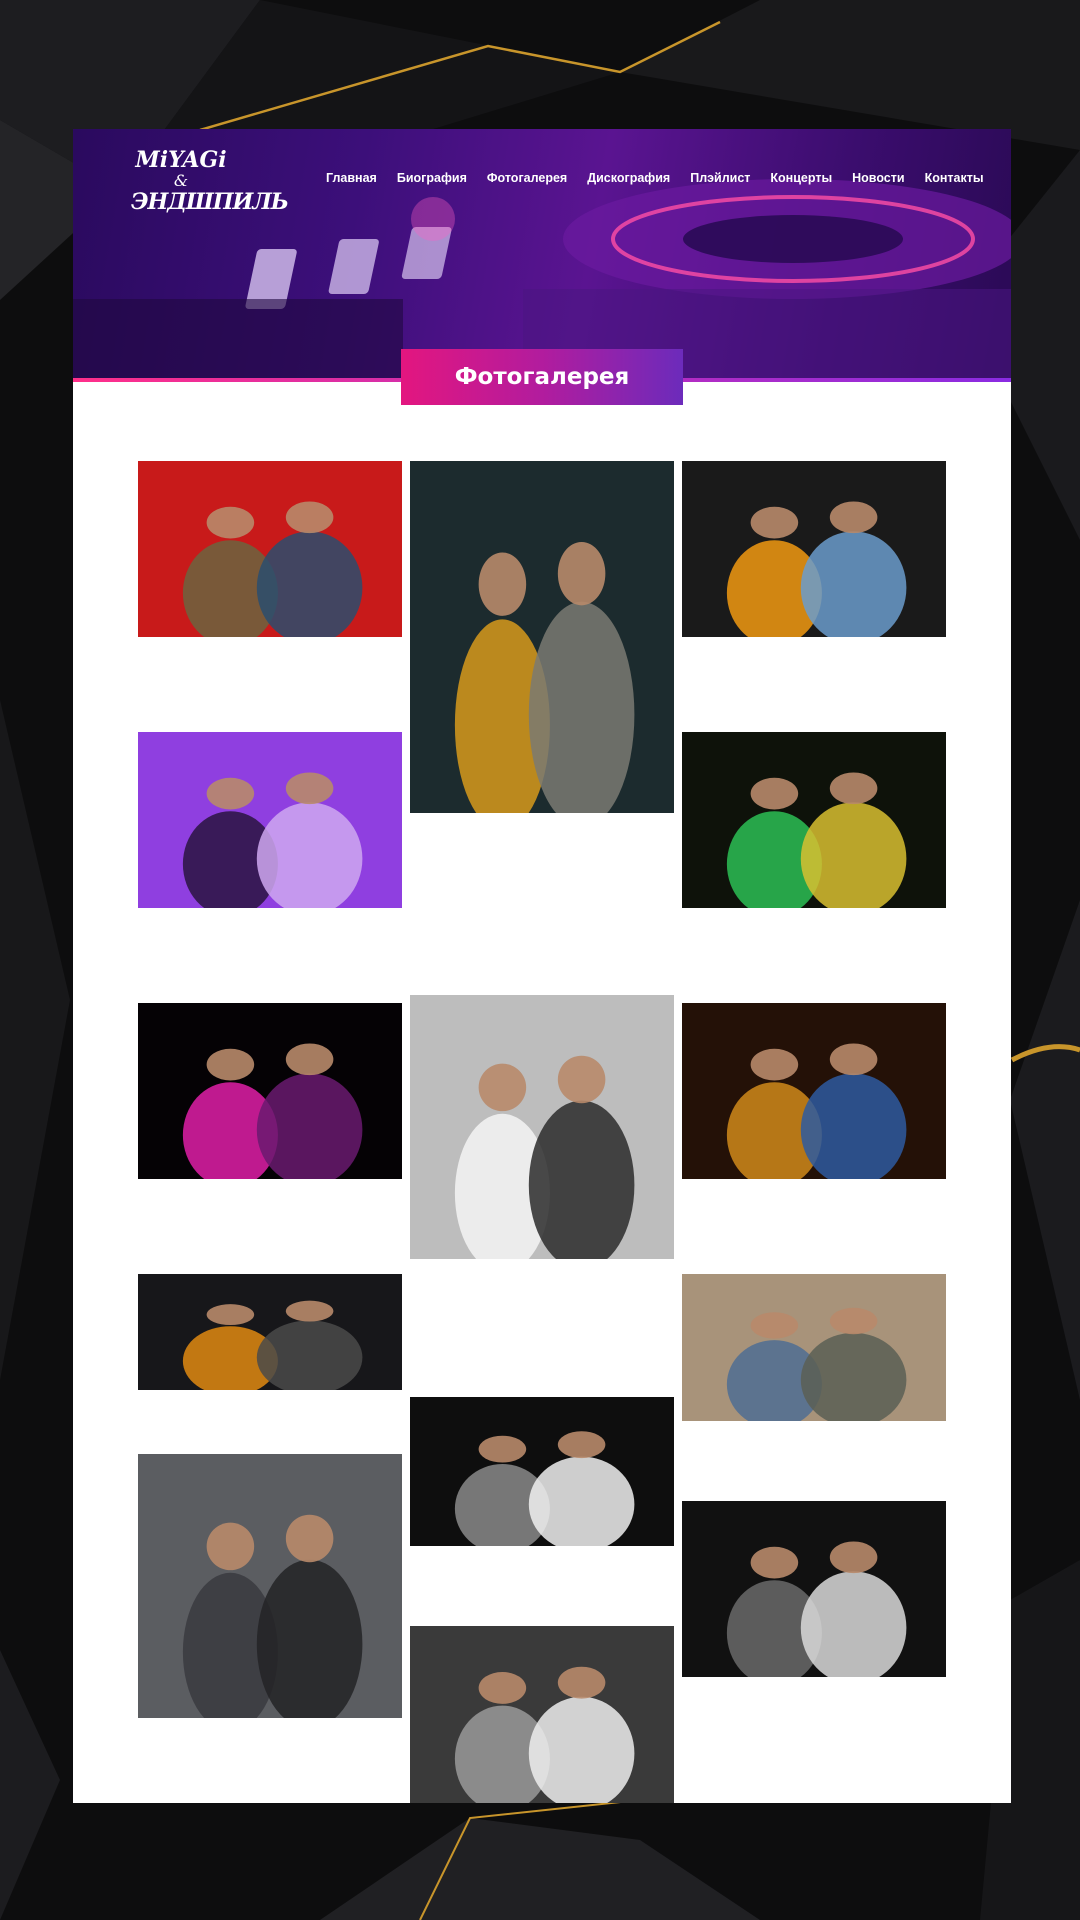  What do you see at coordinates (814, 1589) in the screenshot?
I see `photo-stage-bw` at bounding box center [814, 1589].